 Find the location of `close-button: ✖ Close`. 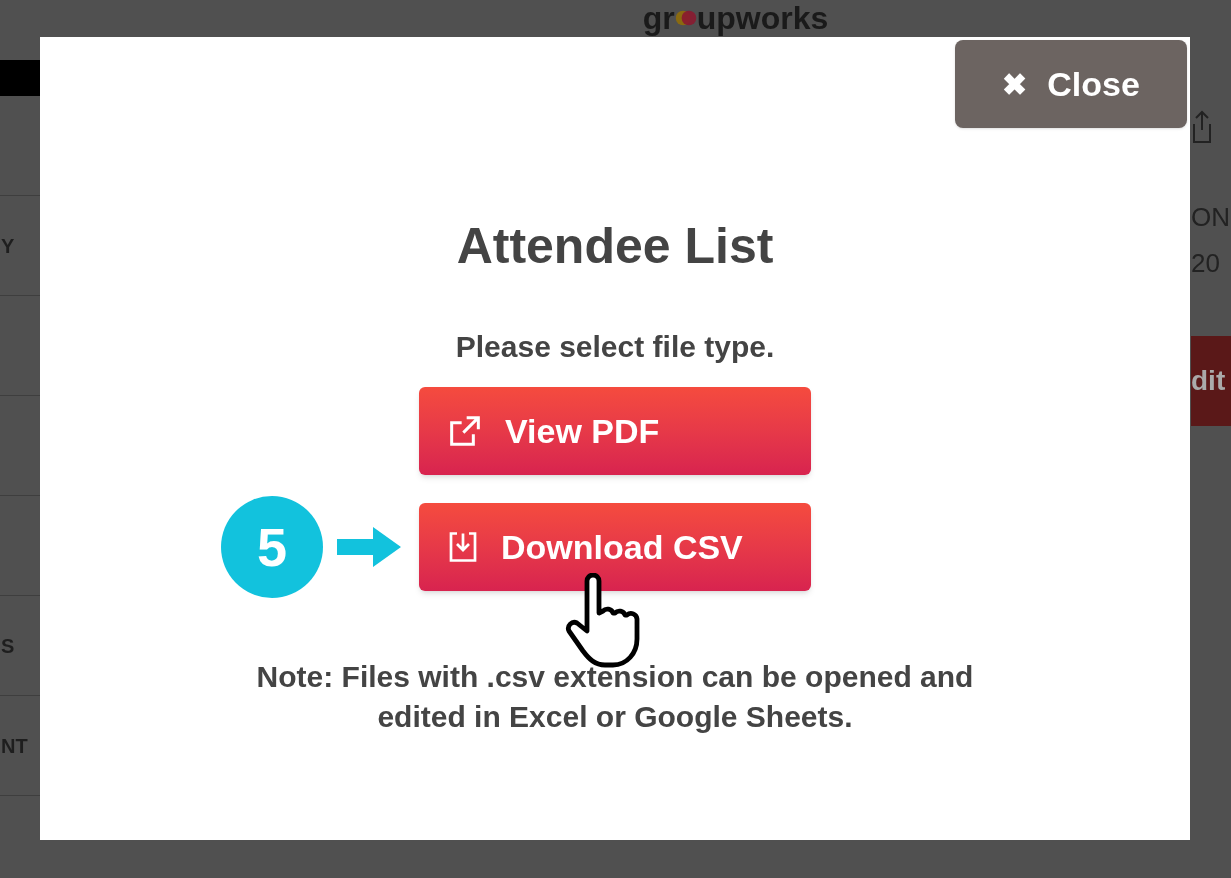

close-button: ✖ Close is located at coordinates (1071, 84).